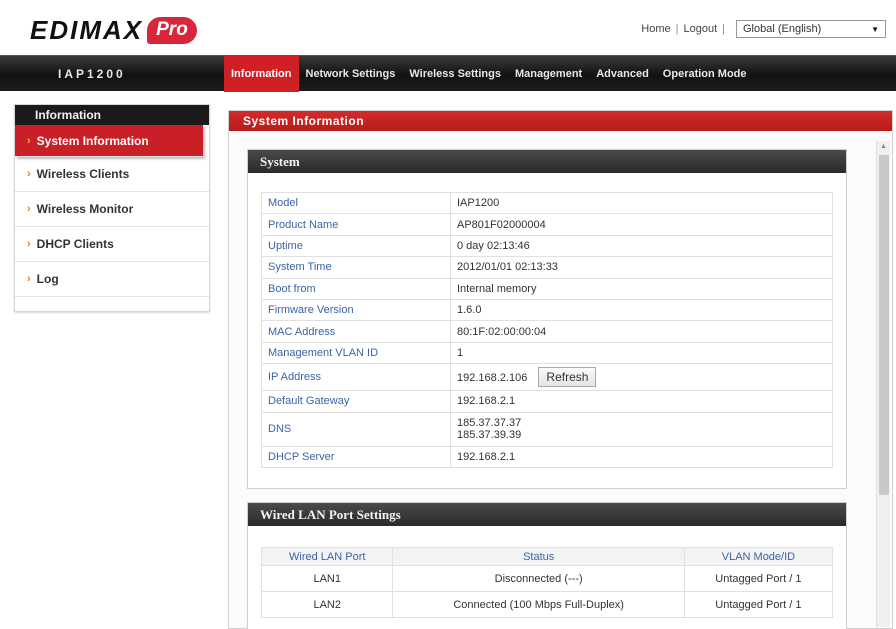 The height and width of the screenshot is (629, 896). I want to click on logo-badge: Pro, so click(172, 30).